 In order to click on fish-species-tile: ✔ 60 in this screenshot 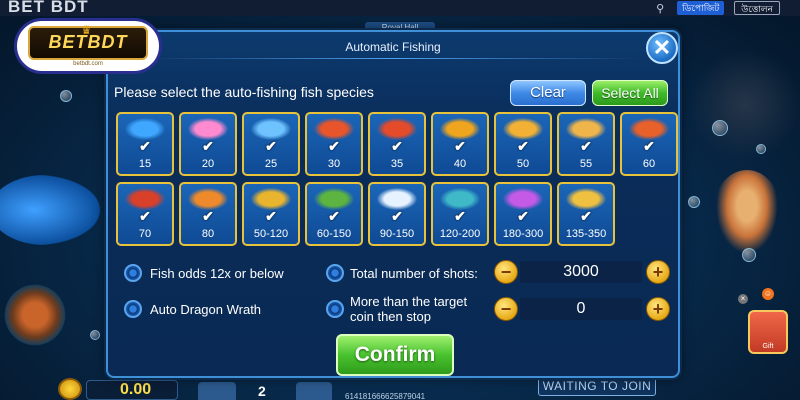, I will do `click(649, 144)`.